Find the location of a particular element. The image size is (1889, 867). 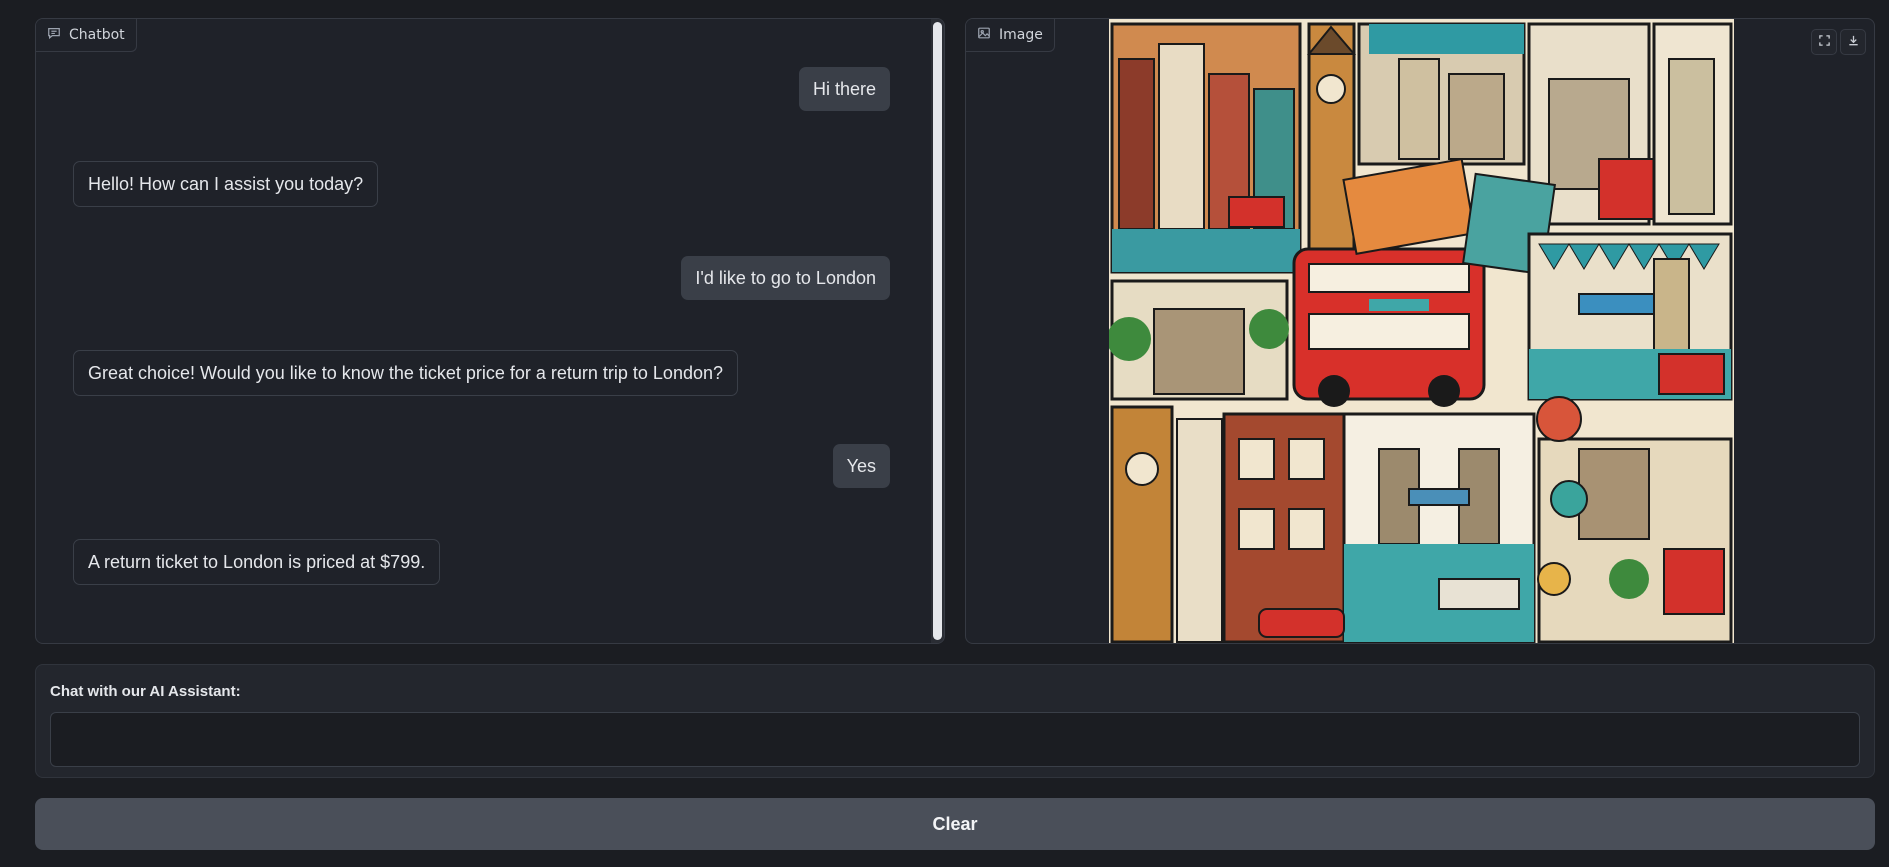

chat-scrollbar-thumb is located at coordinates (937, 331).